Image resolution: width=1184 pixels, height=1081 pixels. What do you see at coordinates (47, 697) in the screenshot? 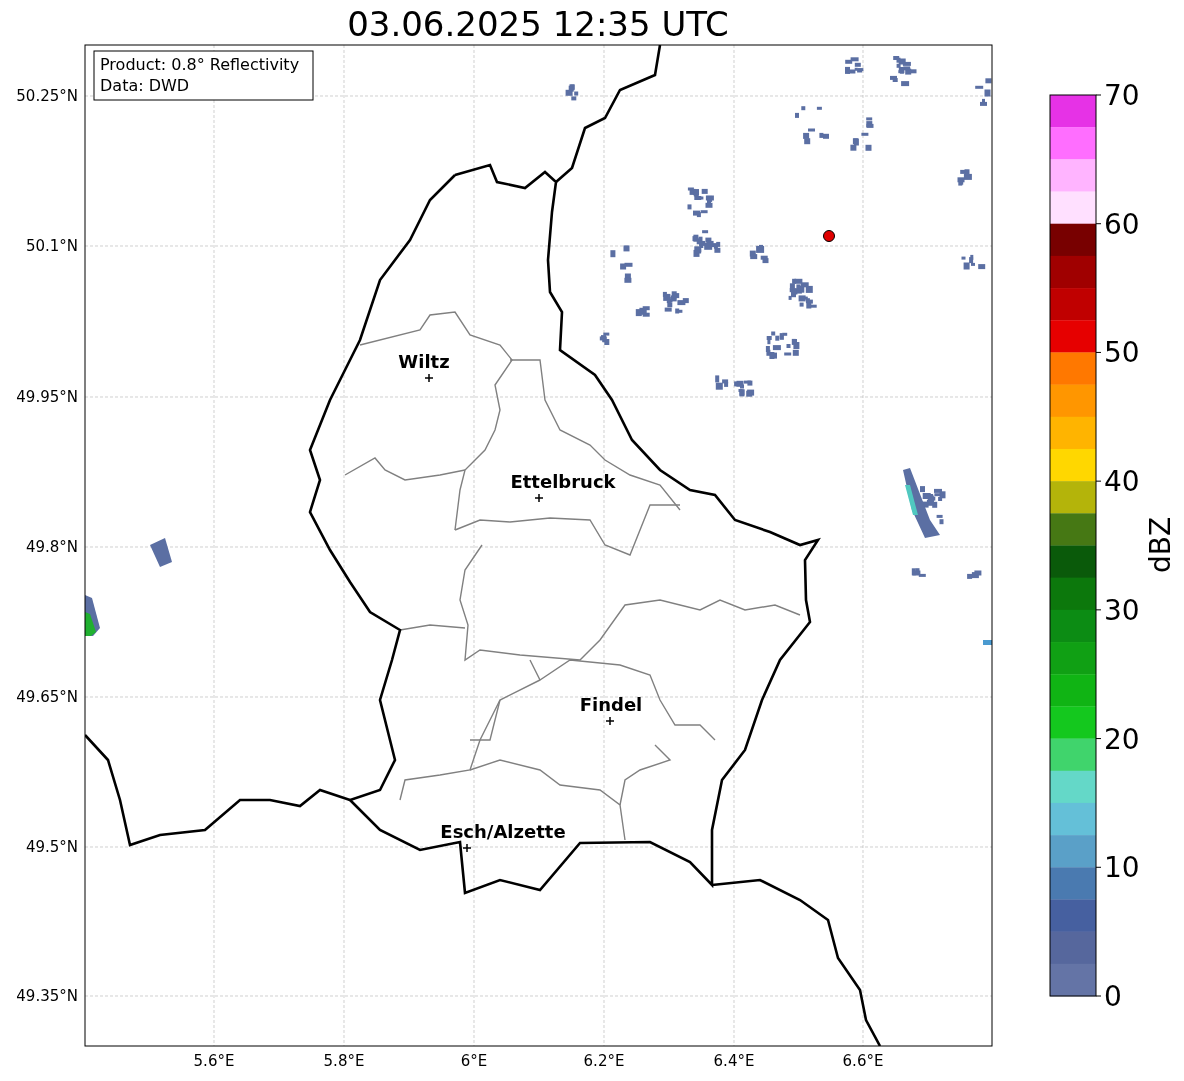
I see `latitude-label: 49.65°N` at bounding box center [47, 697].